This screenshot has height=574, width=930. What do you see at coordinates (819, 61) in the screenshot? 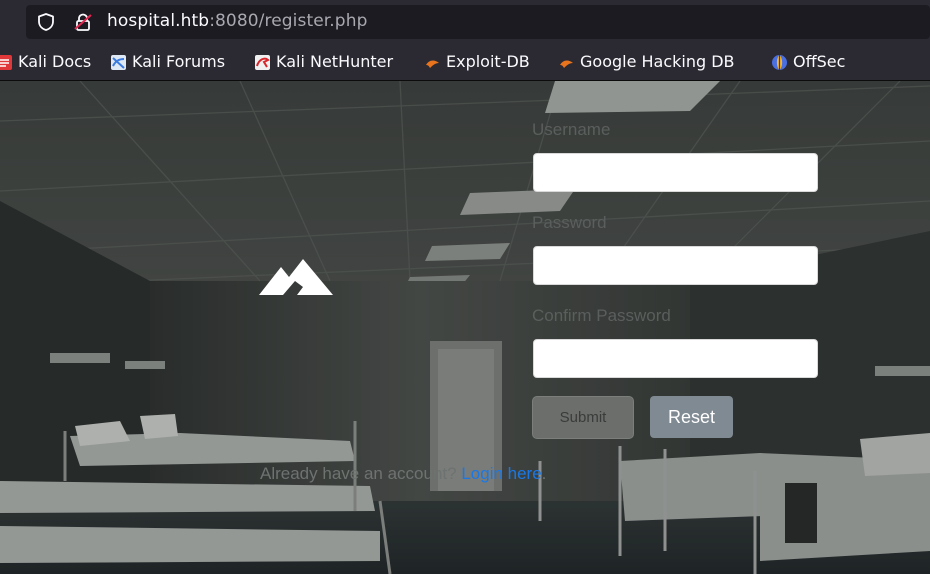
I see `bookmark-label: OffSec` at bounding box center [819, 61].